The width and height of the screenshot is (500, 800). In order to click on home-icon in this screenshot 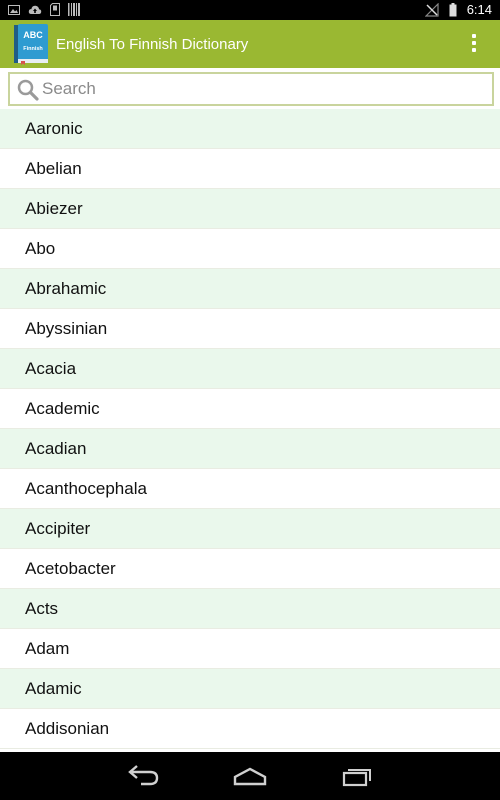, I will do `click(250, 776)`.